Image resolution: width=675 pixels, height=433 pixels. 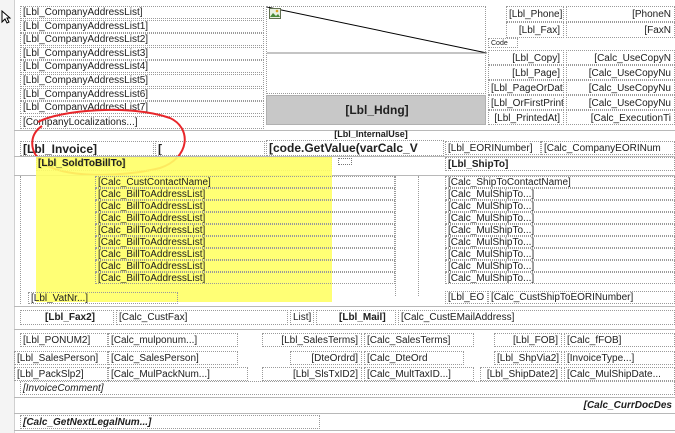 I want to click on lbl-fob: [Lbl_FOB], so click(x=528, y=340).